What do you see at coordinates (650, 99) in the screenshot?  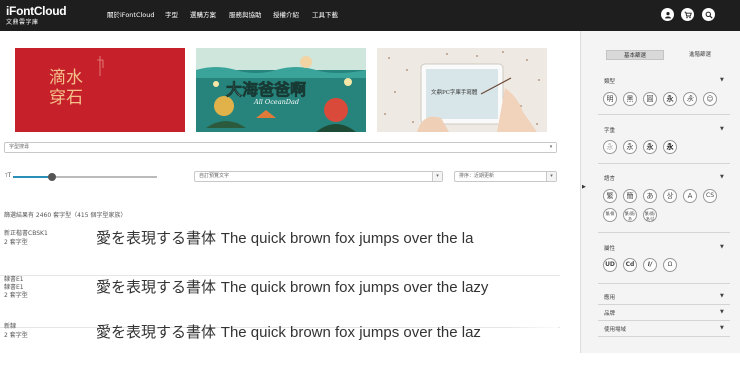 I see `style-yuan: 圓` at bounding box center [650, 99].